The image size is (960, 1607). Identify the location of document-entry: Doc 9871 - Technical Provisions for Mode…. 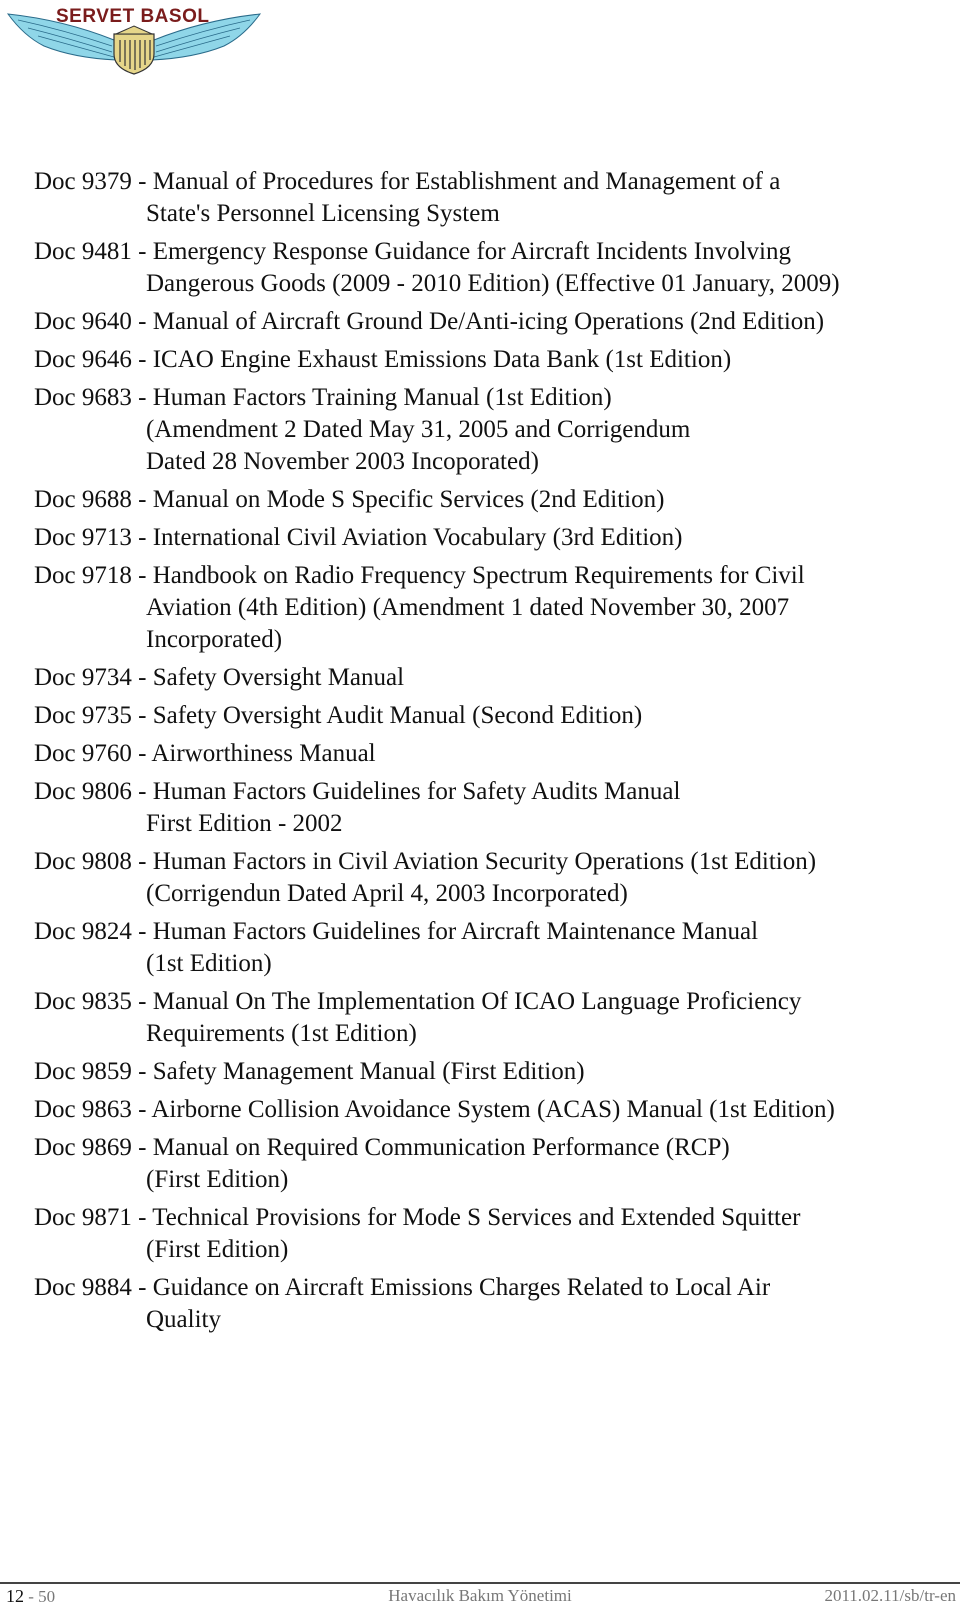
(489, 1234).